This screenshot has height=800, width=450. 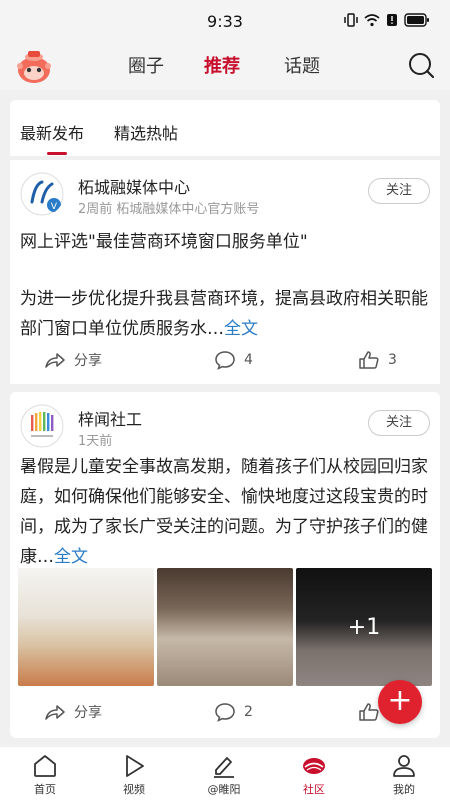 I want to click on author-name: 梓闻社工, so click(x=110, y=418).